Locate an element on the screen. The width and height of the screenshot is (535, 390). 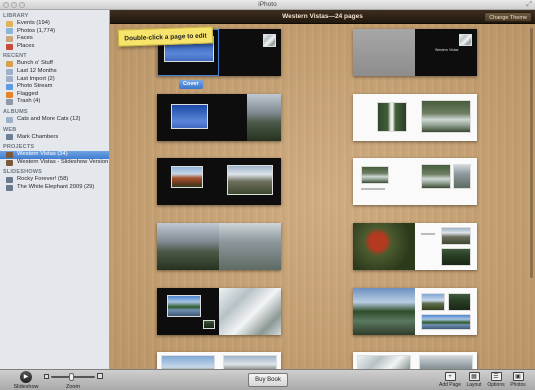
valley-photo is located at coordinates (188, 246).